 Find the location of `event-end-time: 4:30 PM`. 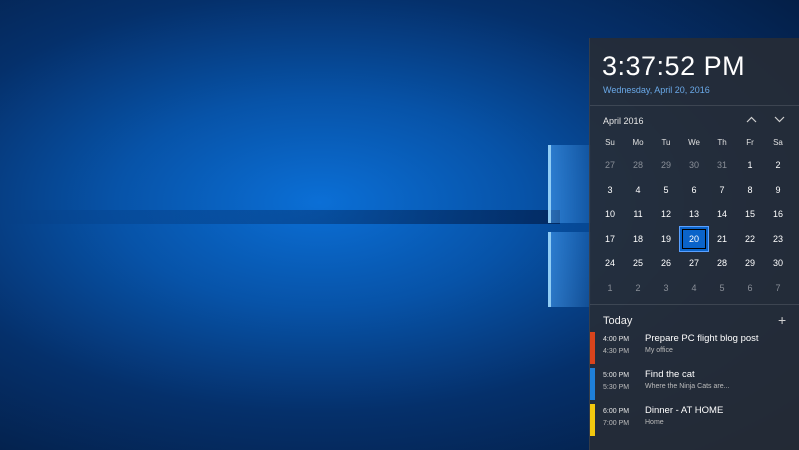

event-end-time: 4:30 PM is located at coordinates (616, 351).